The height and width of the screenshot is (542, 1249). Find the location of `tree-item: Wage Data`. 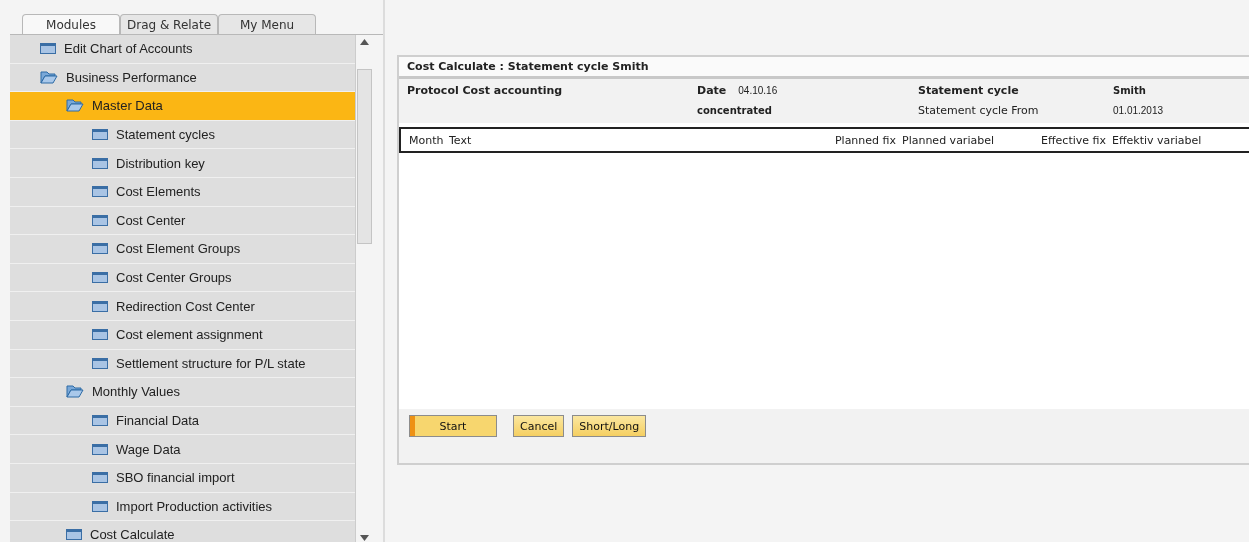

tree-item: Wage Data is located at coordinates (182, 449).